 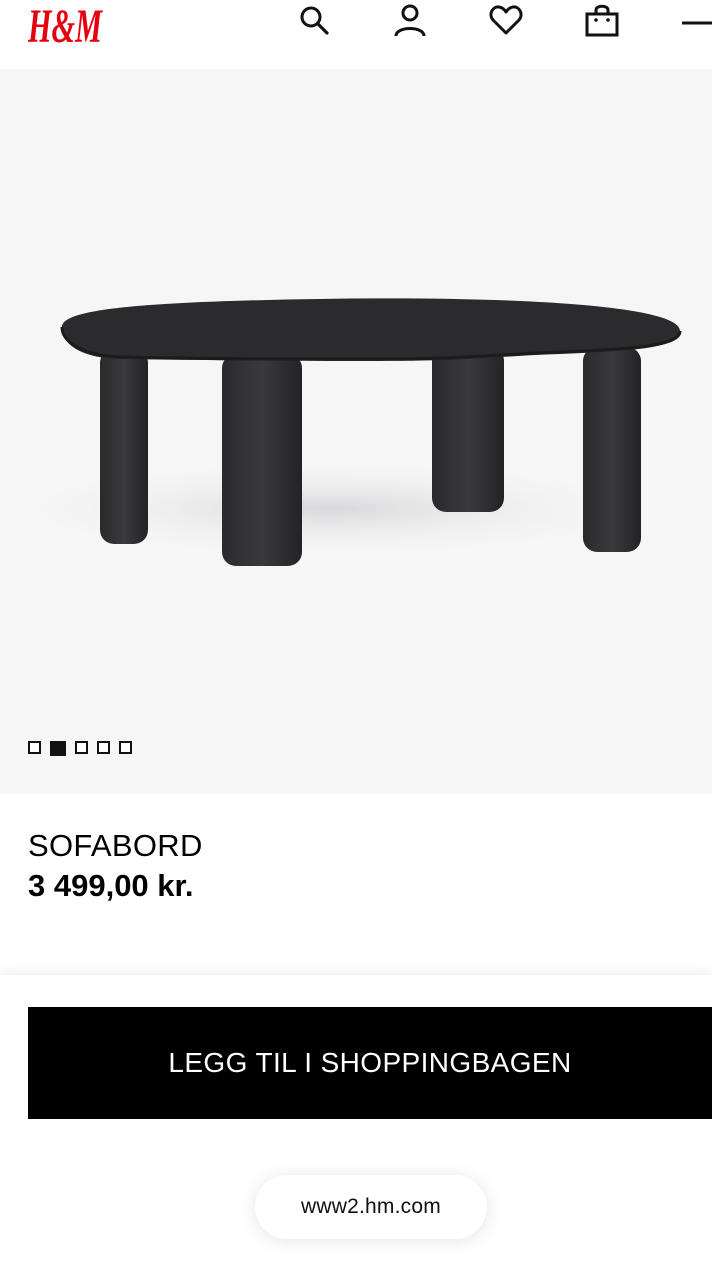 What do you see at coordinates (358, 866) in the screenshot?
I see `product-info: SOFABORD 3 499,00 kr.` at bounding box center [358, 866].